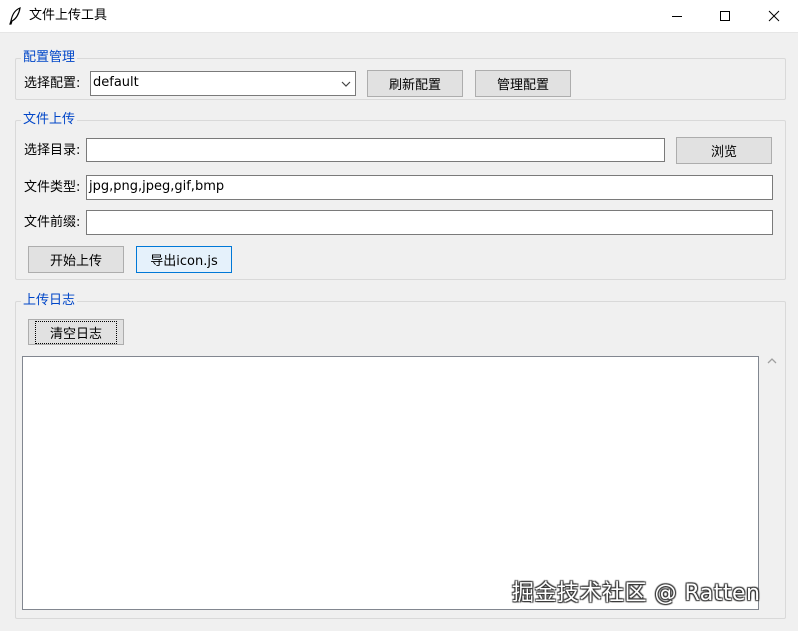  Describe the element at coordinates (184, 259) in the screenshot. I see `export-icon-js-button: 导出icon.js` at that location.